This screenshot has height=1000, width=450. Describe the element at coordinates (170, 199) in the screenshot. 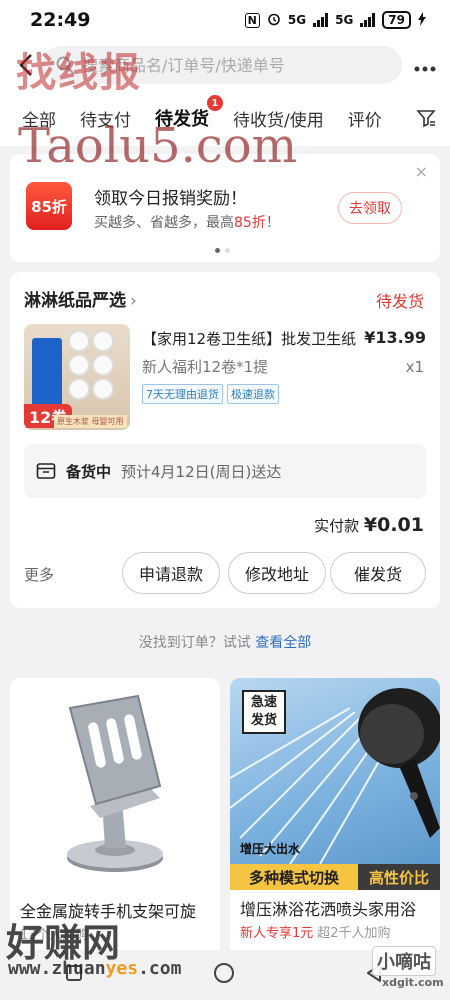

I see `promo-title: 领取今日报销奖励！` at that location.